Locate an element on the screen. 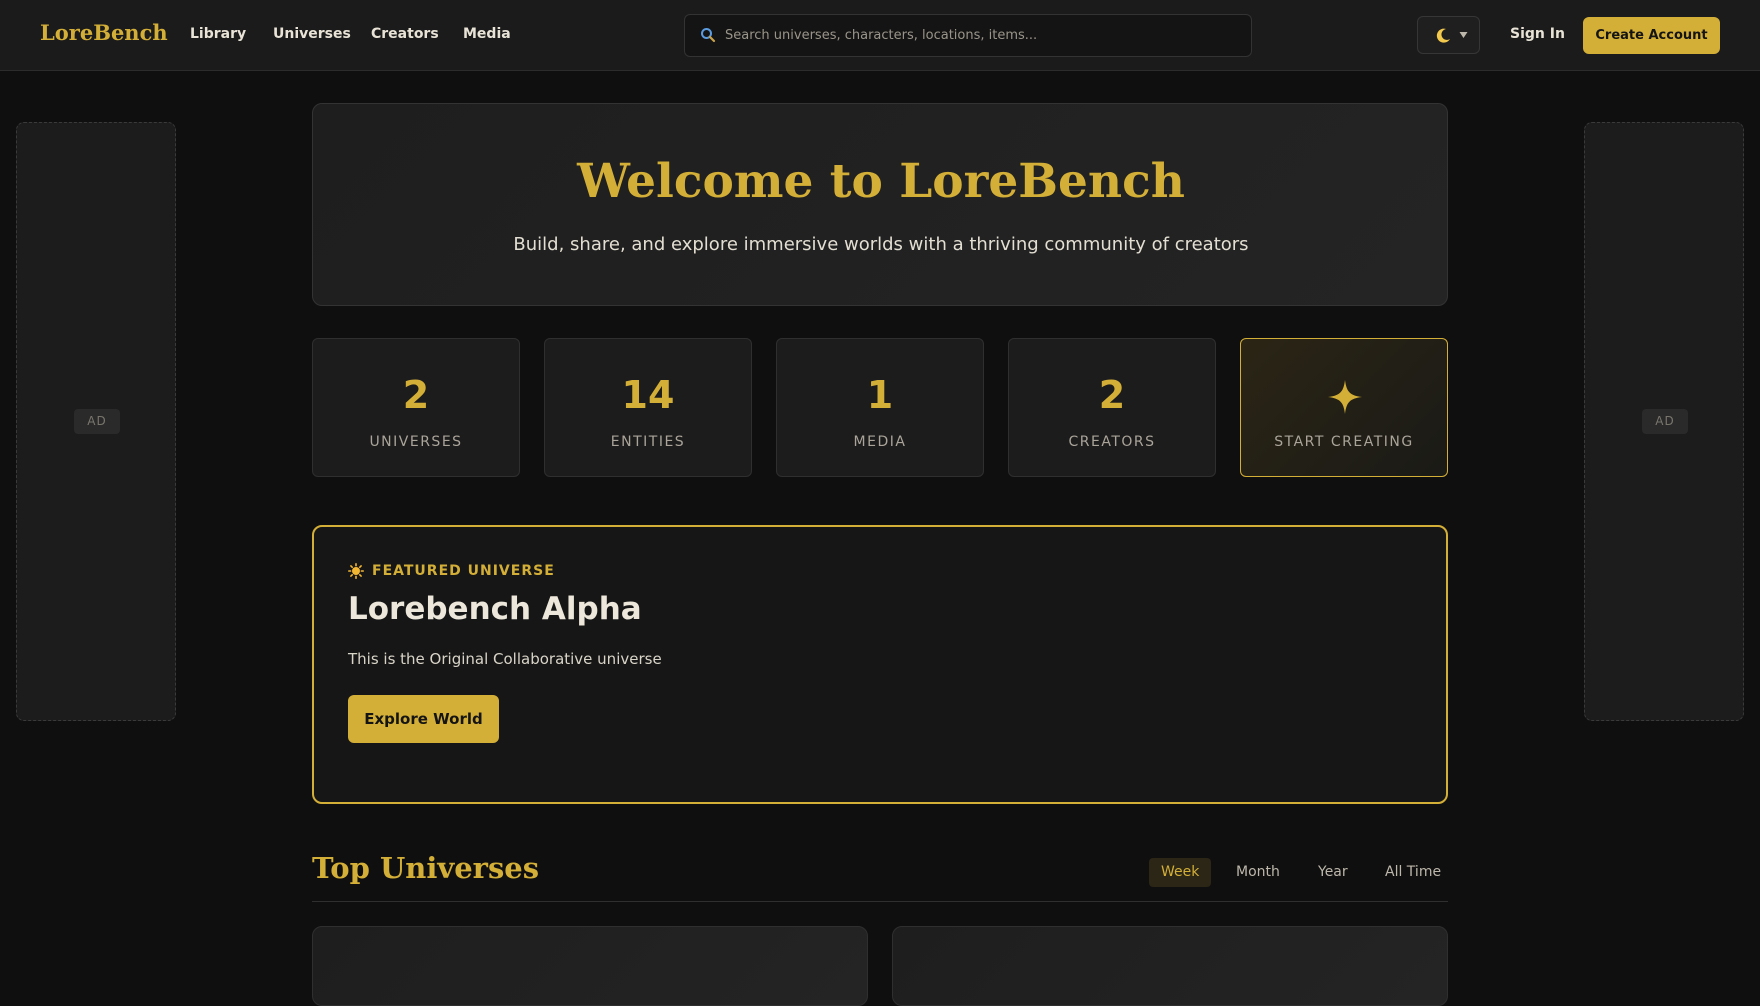 The image size is (1760, 1006). hero-title: Welcome to LoreBench is located at coordinates (881, 181).